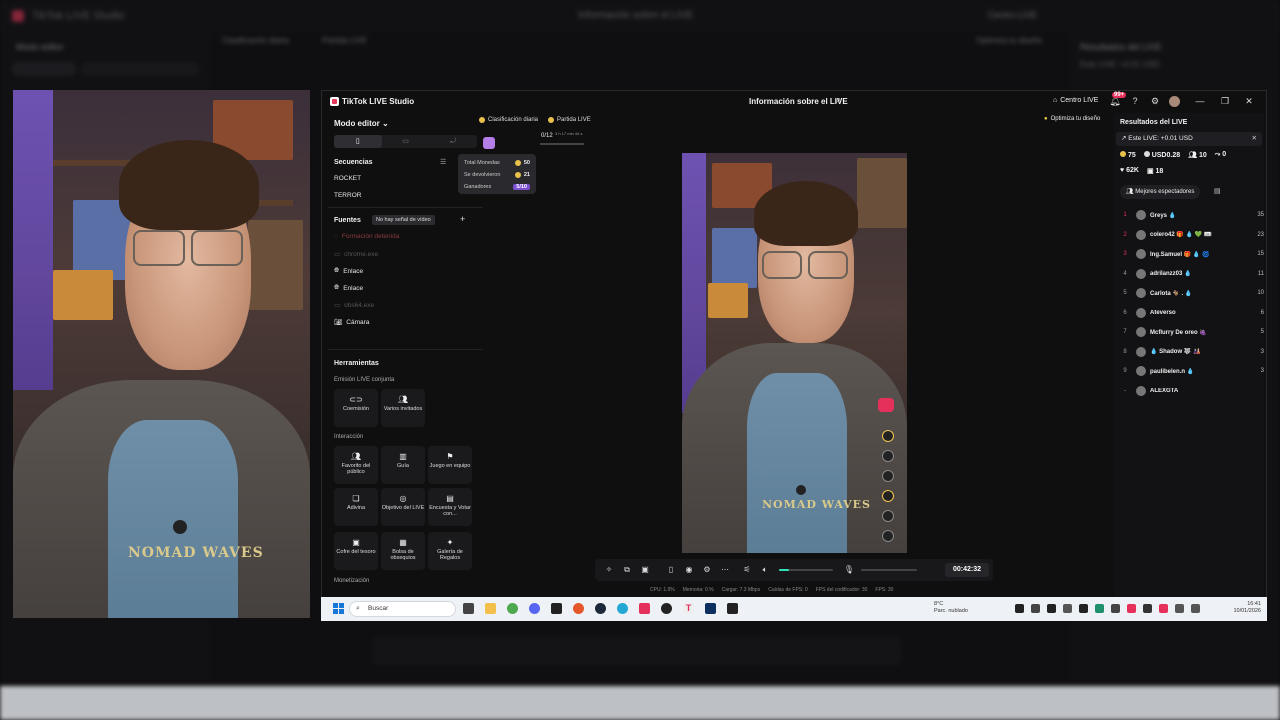  What do you see at coordinates (688, 608) in the screenshot?
I see `text-app-icon: T` at bounding box center [688, 608].